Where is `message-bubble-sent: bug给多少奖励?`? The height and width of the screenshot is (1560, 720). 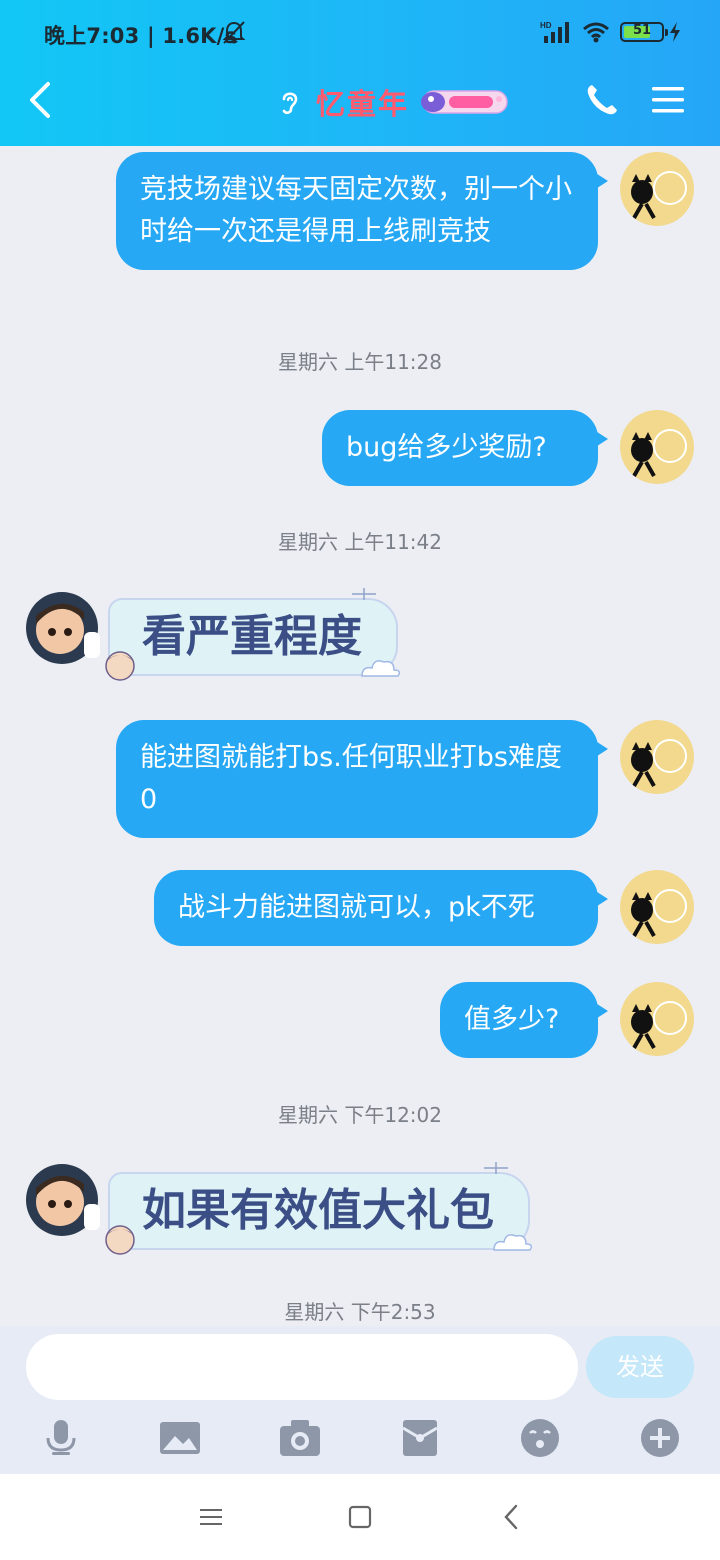
message-bubble-sent: bug给多少奖励? is located at coordinates (465, 448).